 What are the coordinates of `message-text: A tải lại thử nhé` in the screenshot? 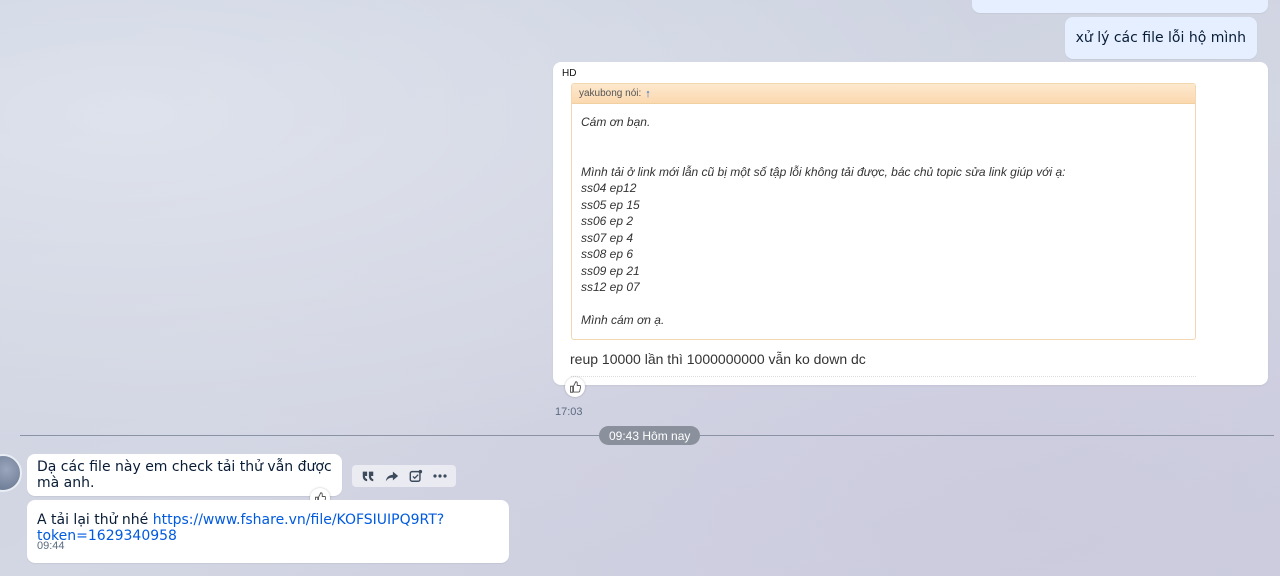 It's located at (95, 520).